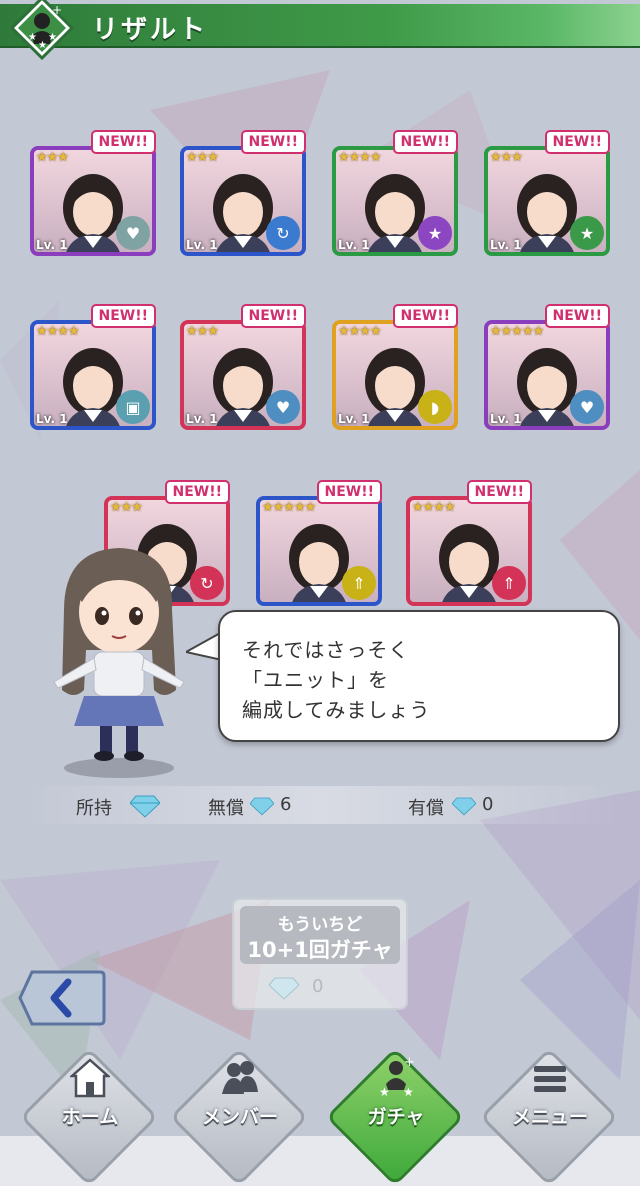  What do you see at coordinates (550, 1079) in the screenshot?
I see `menu-icon` at bounding box center [550, 1079].